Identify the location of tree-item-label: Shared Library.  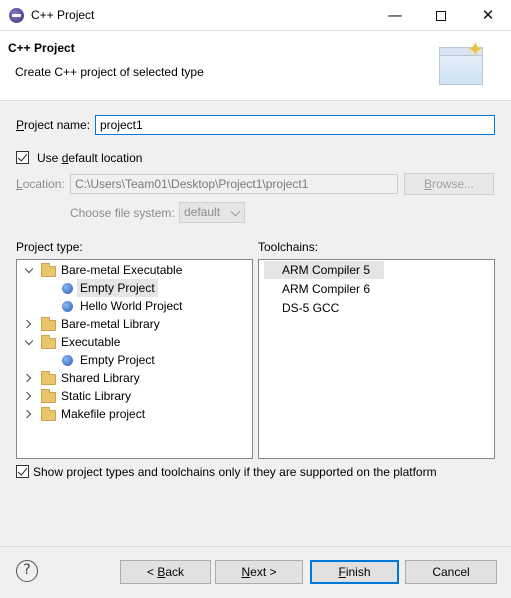
(100, 378).